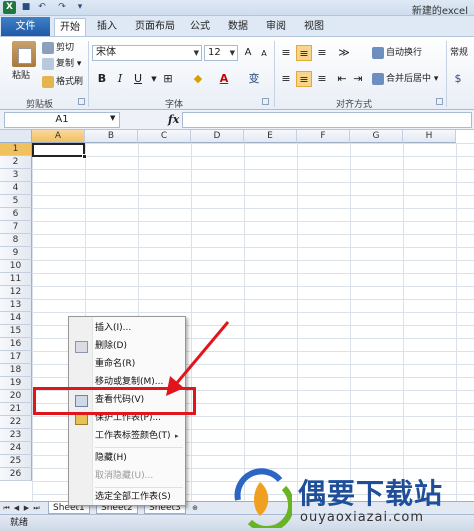  What do you see at coordinates (286, 53) in the screenshot?
I see `align-top-icon: ≡` at bounding box center [286, 53].